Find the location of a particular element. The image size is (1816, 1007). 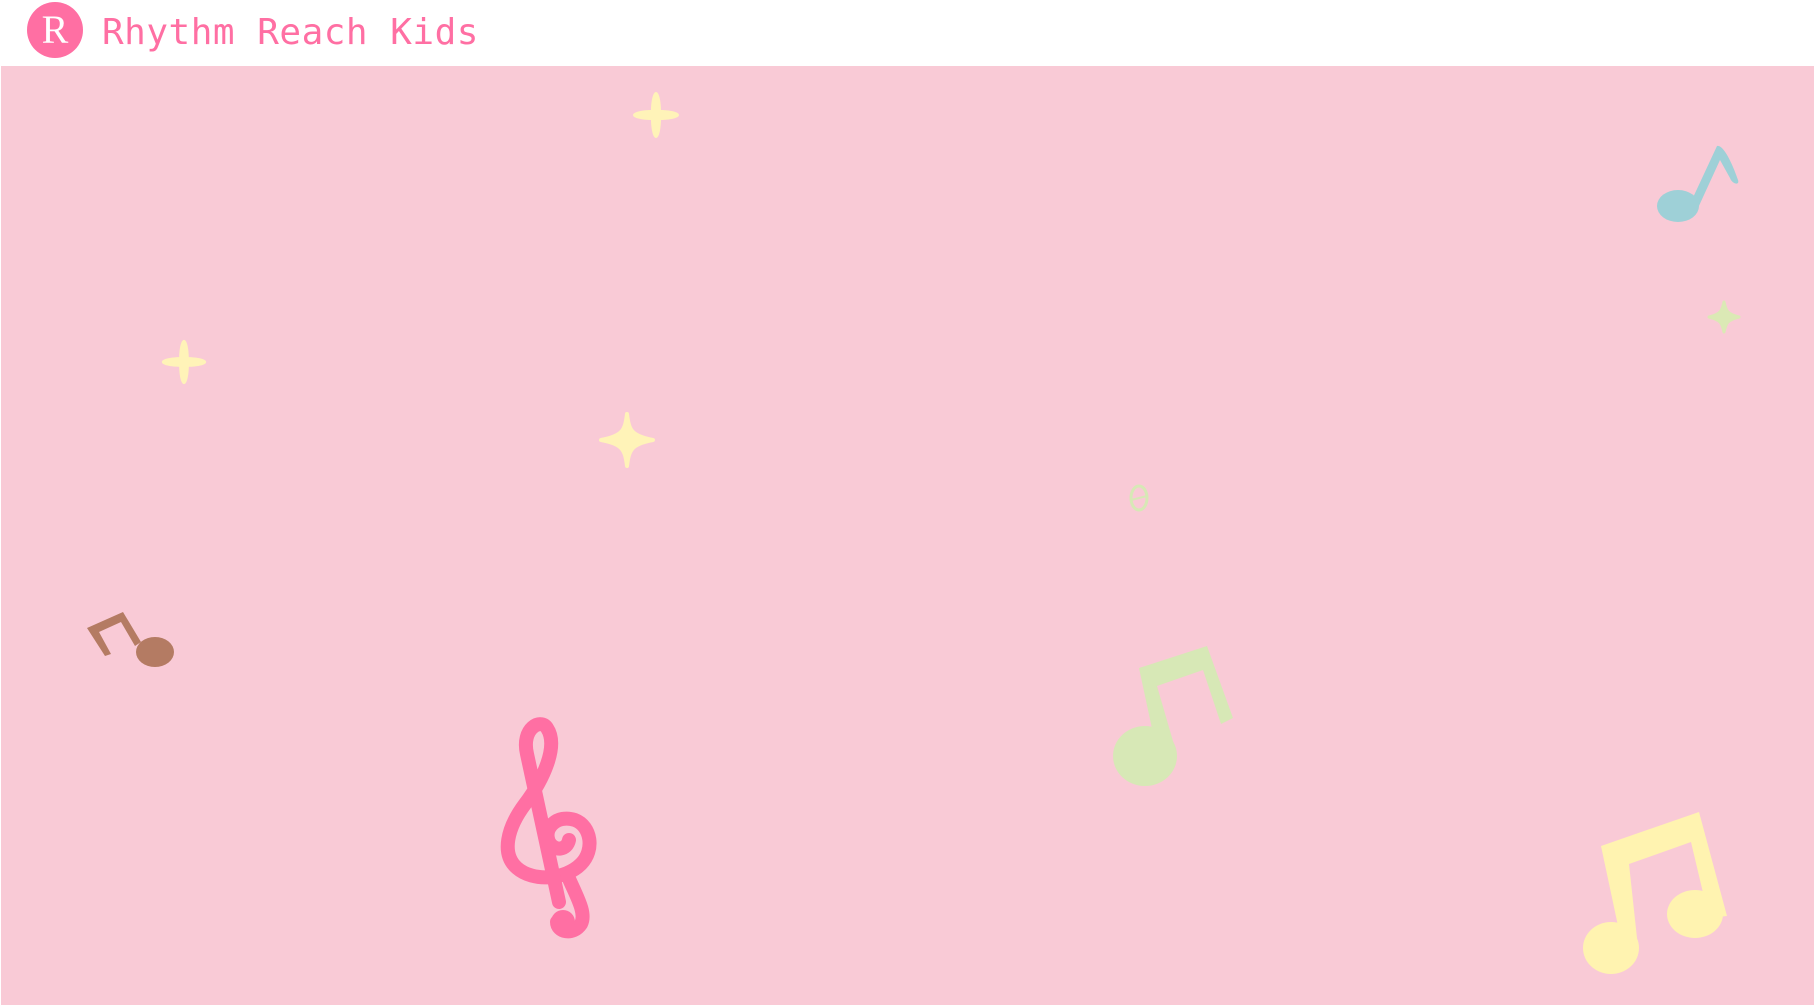

whole-note-icon is located at coordinates (1139, 498).